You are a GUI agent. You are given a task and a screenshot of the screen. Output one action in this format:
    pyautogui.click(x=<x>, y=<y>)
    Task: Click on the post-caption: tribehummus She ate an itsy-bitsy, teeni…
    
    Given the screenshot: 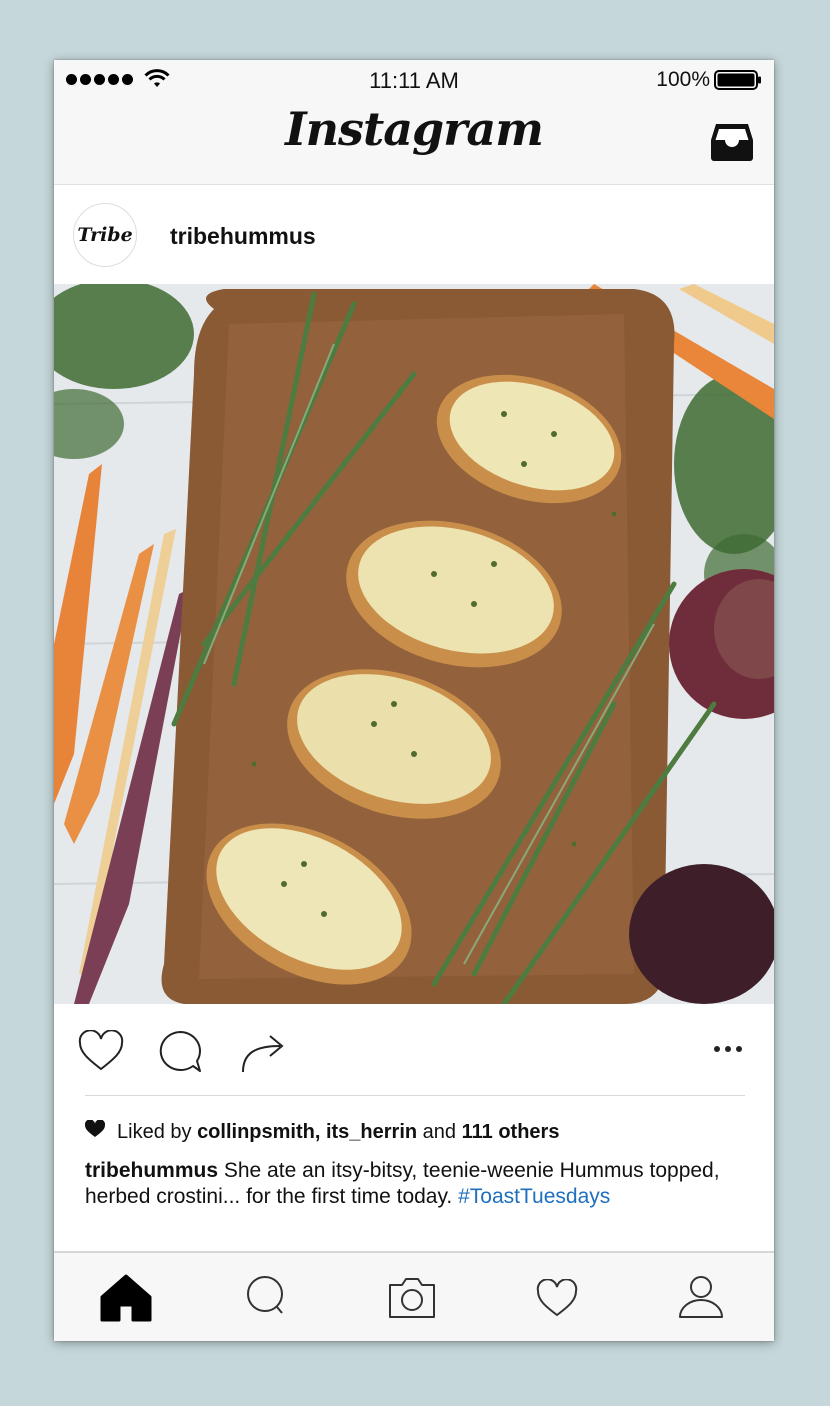 What is the action you would take?
    pyautogui.click(x=425, y=1184)
    